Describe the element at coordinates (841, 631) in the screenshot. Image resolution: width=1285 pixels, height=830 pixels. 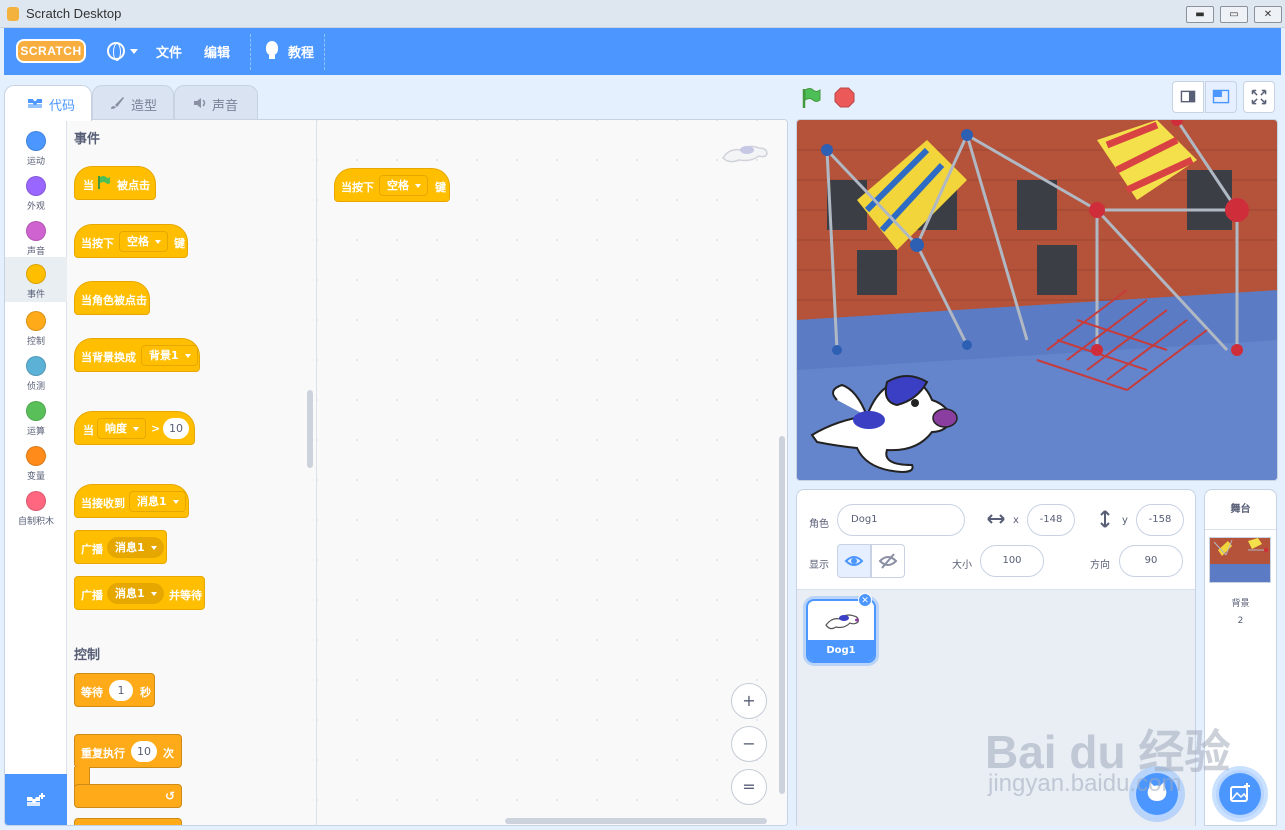
I see `sprite-card-dog1: Dog1` at that location.